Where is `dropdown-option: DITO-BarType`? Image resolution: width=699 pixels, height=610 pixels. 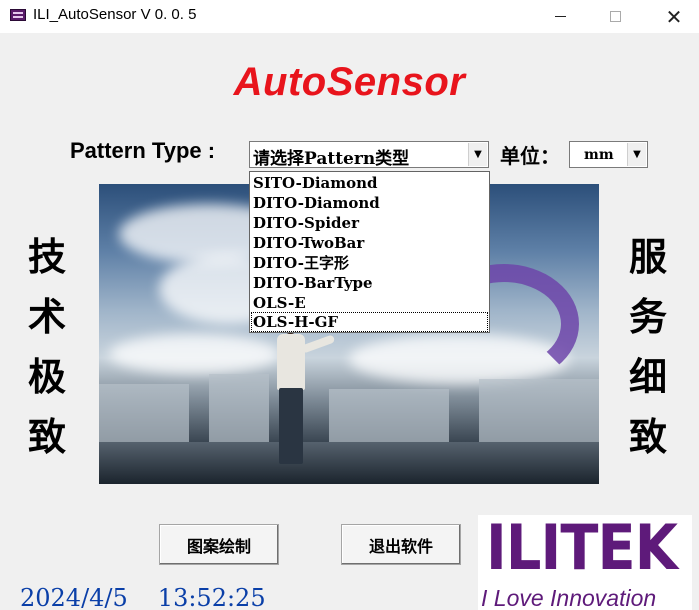
dropdown-option: DITO-BarType is located at coordinates (369, 283).